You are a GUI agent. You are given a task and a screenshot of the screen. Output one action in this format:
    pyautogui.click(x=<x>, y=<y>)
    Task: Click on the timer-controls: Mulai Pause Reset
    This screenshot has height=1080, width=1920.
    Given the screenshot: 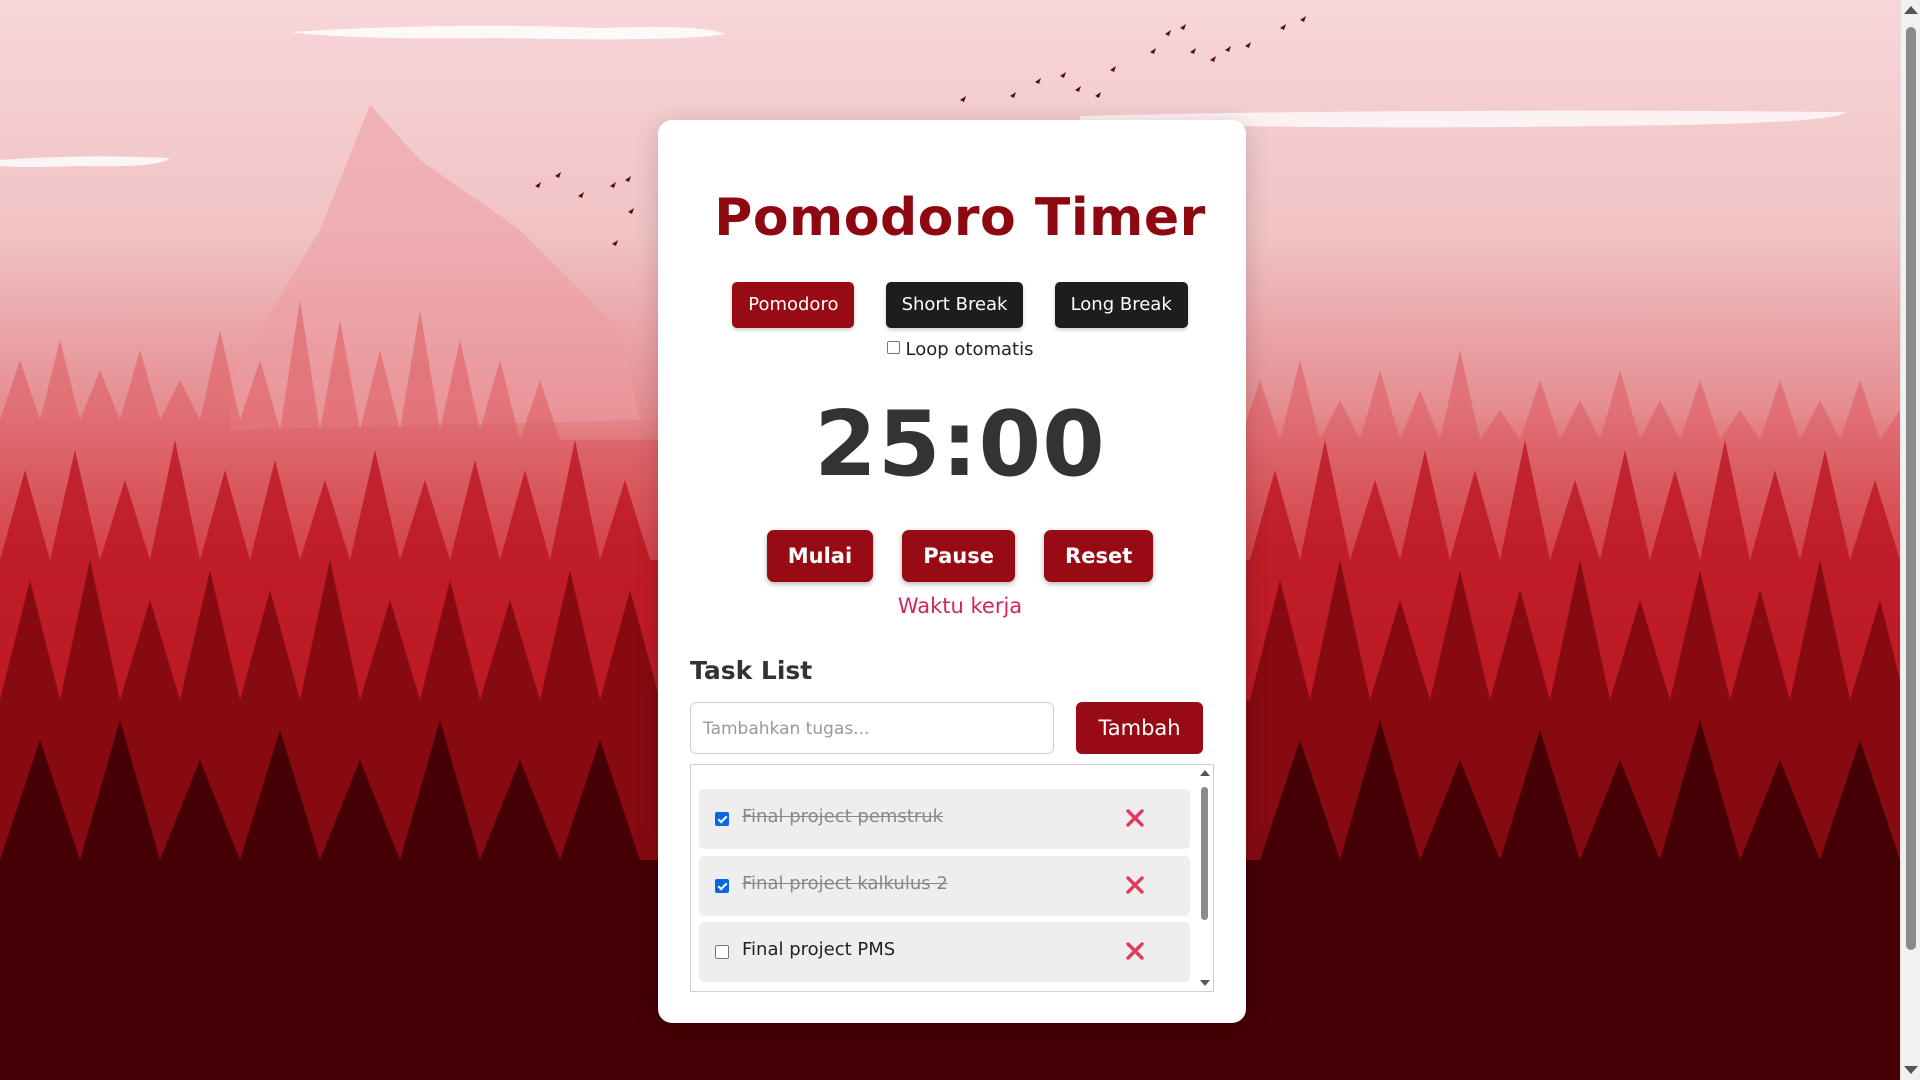 What is the action you would take?
    pyautogui.click(x=960, y=556)
    